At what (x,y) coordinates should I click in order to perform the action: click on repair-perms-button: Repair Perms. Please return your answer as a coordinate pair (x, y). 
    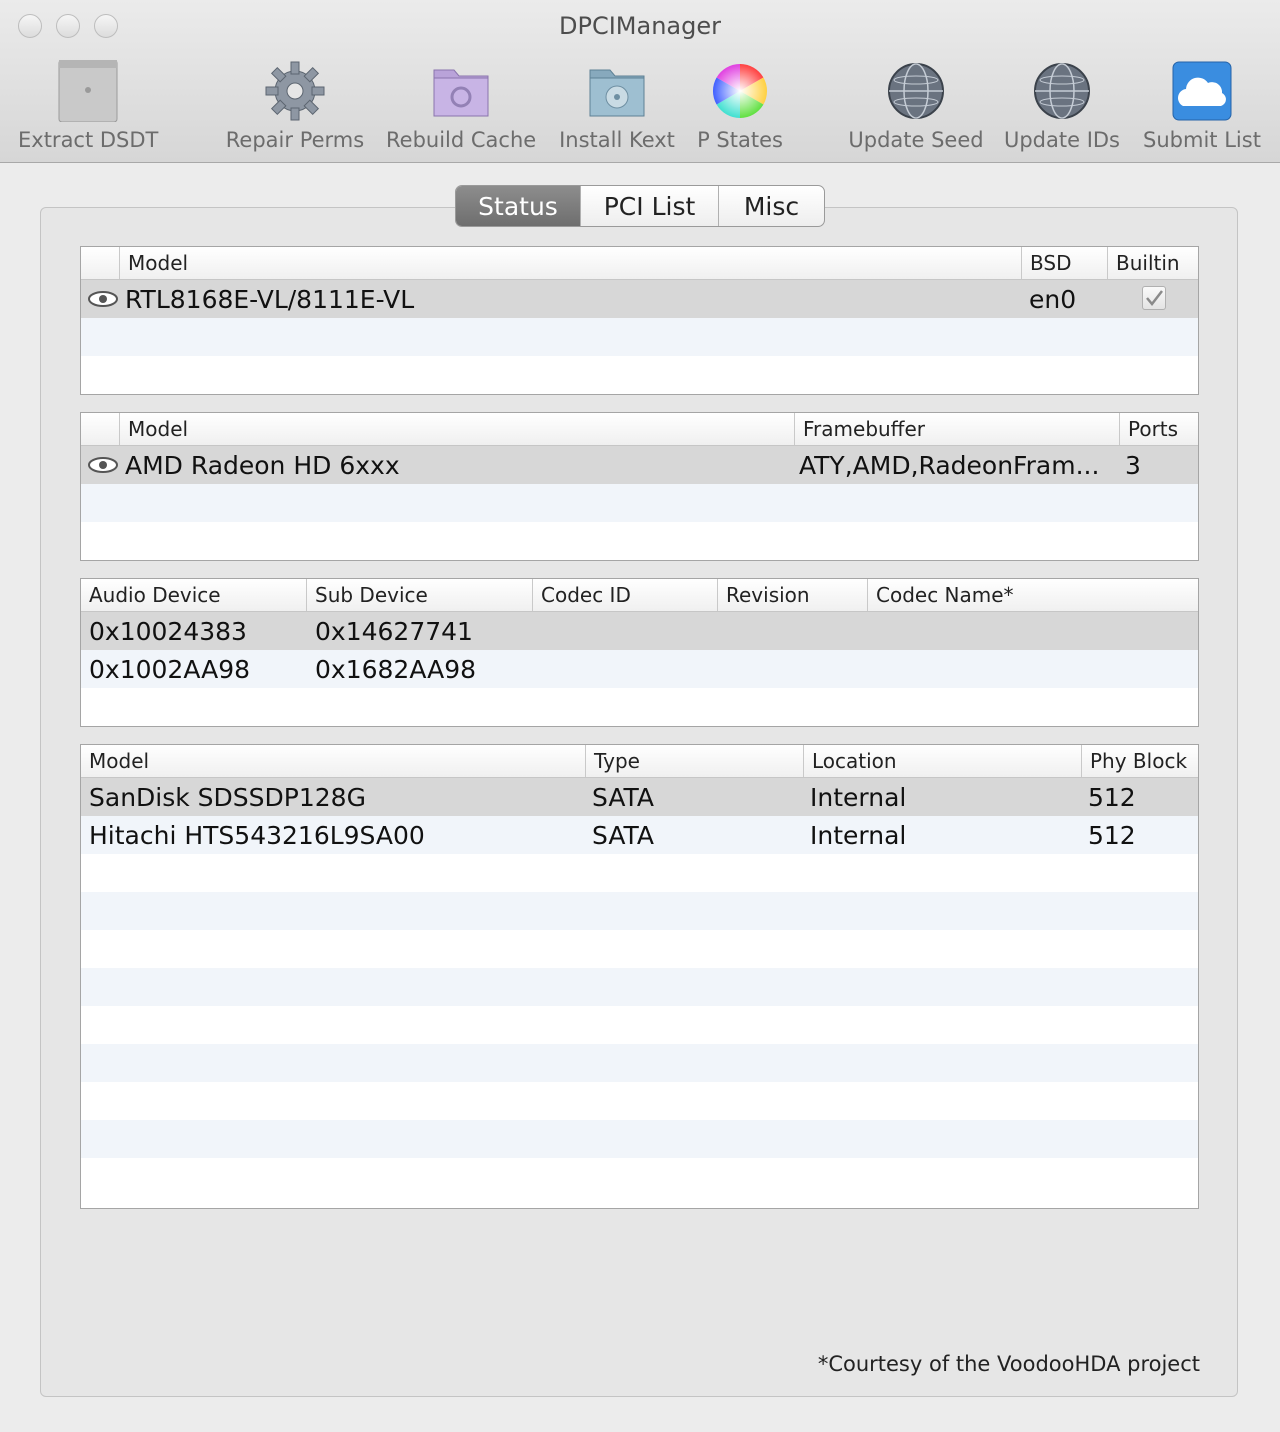
    Looking at the image, I should click on (295, 106).